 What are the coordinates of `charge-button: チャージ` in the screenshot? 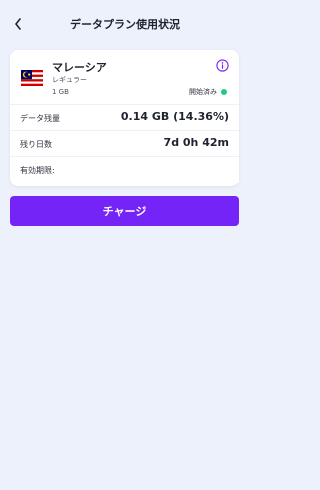 It's located at (124, 211).